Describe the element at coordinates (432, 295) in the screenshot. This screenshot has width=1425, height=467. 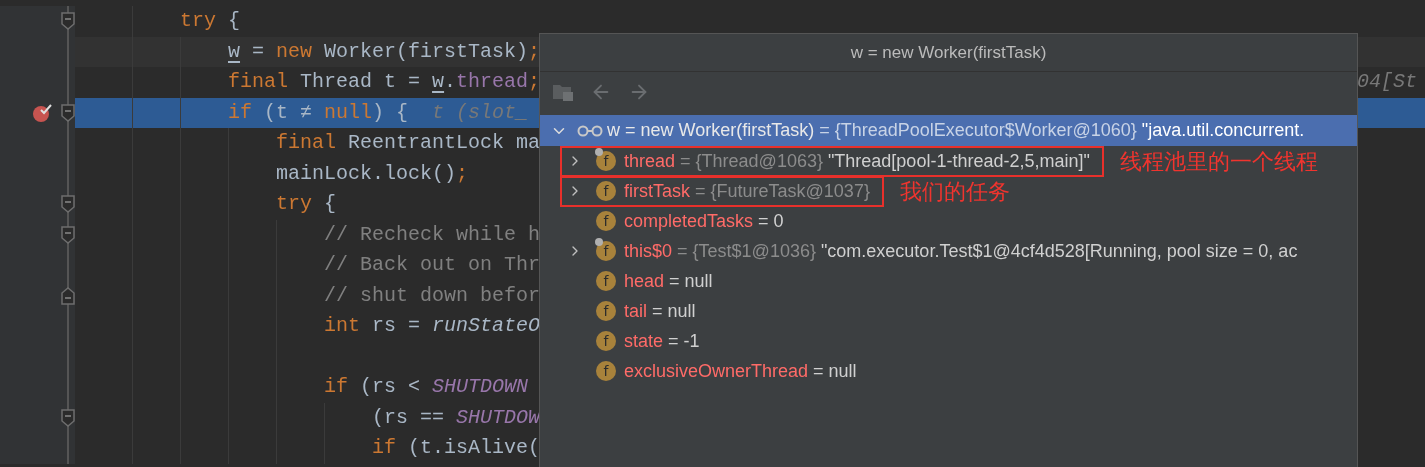
I see `code-line: // shut down befor` at that location.